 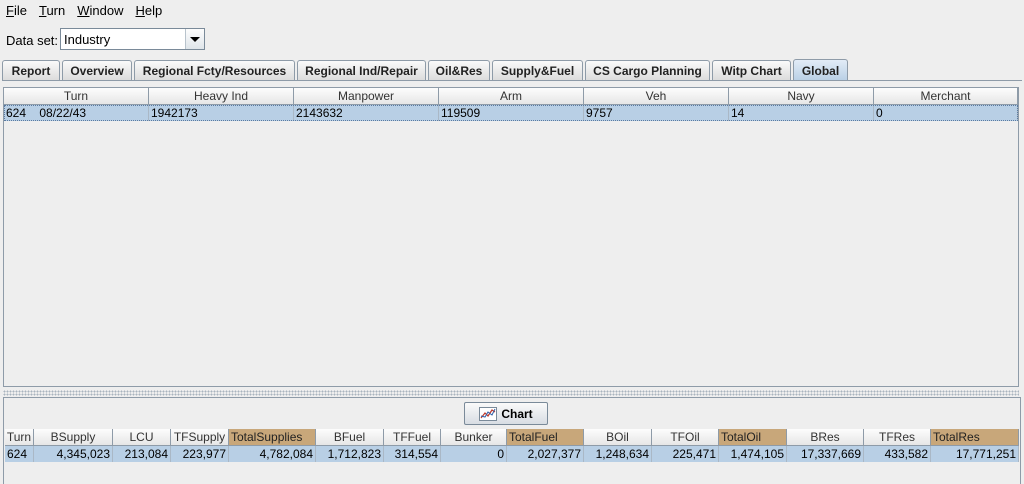 What do you see at coordinates (825, 437) in the screenshot?
I see `column-header-bres: BRes` at bounding box center [825, 437].